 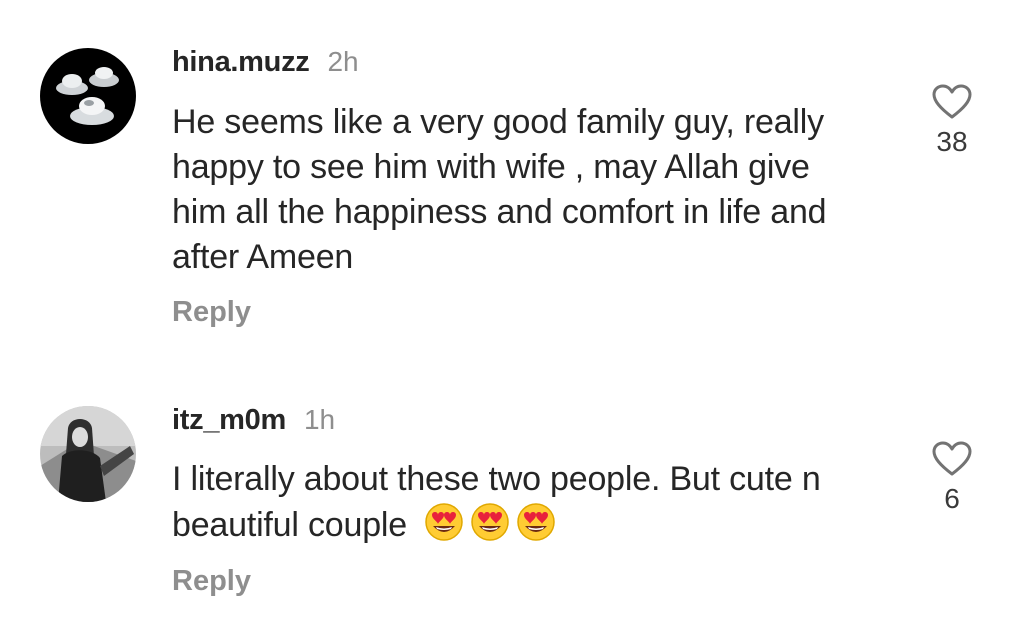 What do you see at coordinates (319, 419) in the screenshot?
I see `comment-timestamp: 1h` at bounding box center [319, 419].